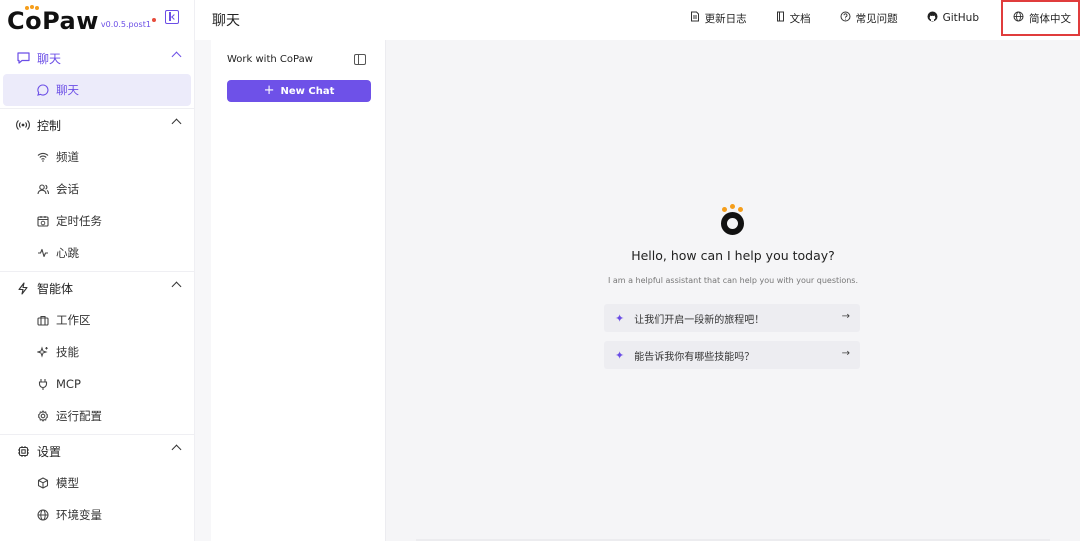 This screenshot has width=1080, height=541. What do you see at coordinates (97, 221) in the screenshot?
I see `sidebar-item-scheduled-tasks: 定时任务` at bounding box center [97, 221].